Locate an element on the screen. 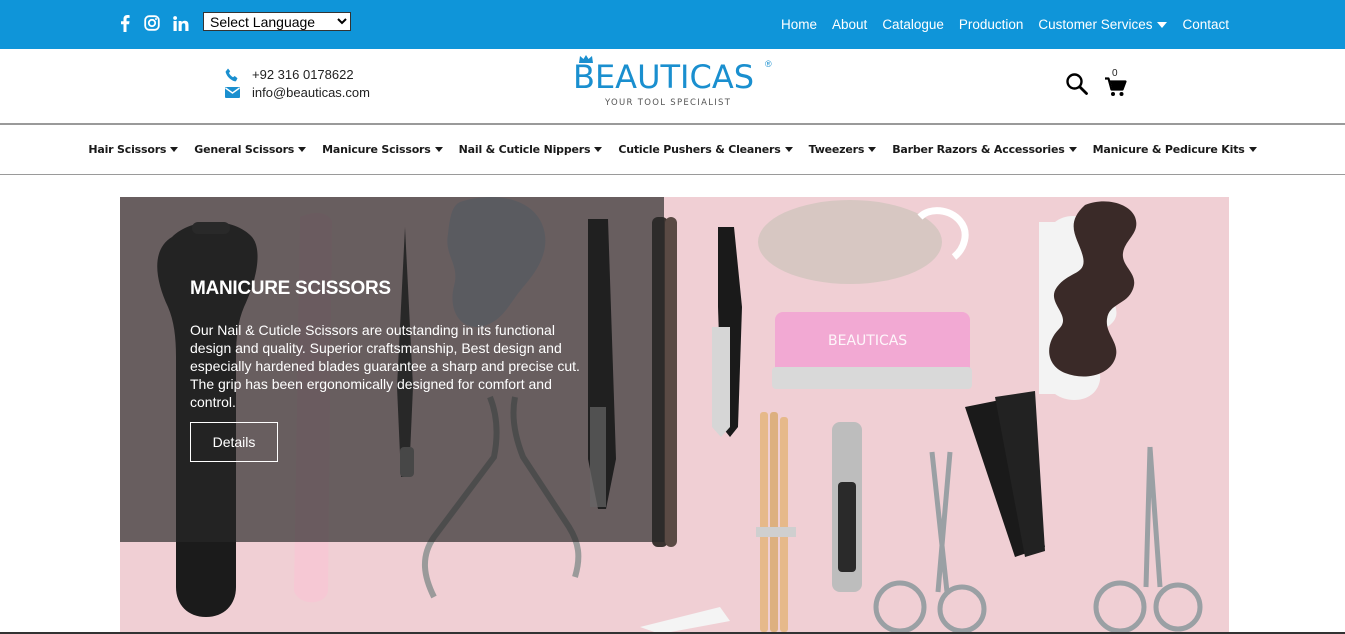  nav-home: Home is located at coordinates (799, 24).